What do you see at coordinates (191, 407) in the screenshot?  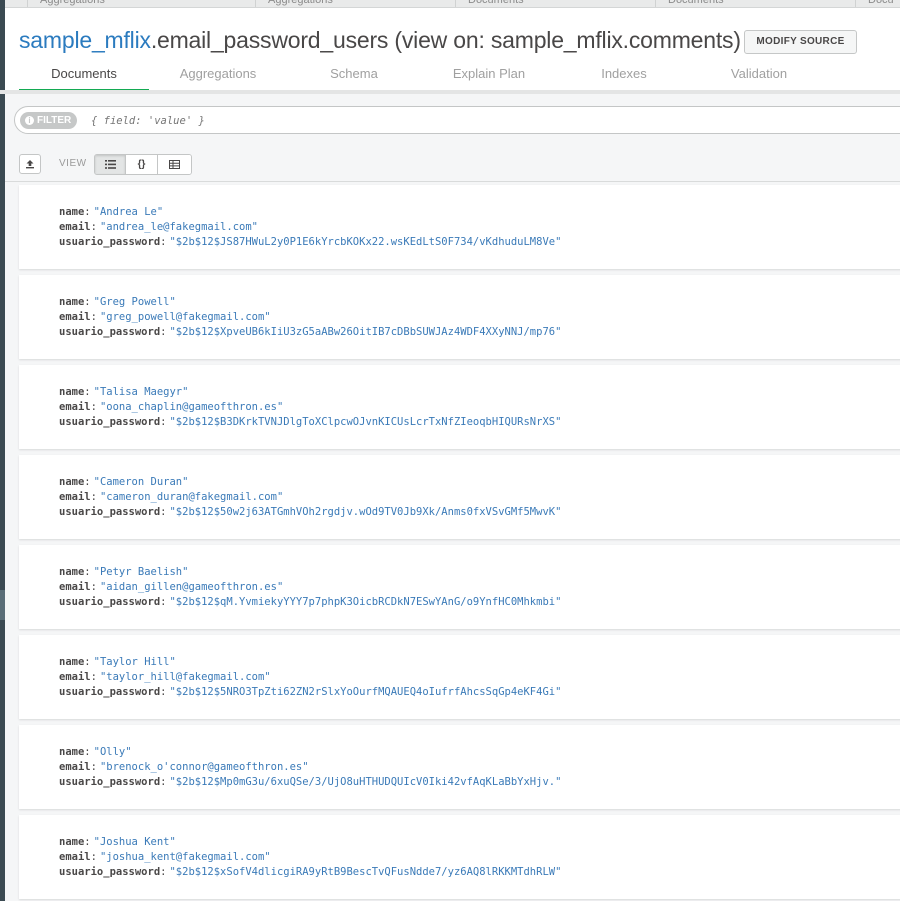 I see `field-value: "oona_chaplin@gameofthron.es"` at bounding box center [191, 407].